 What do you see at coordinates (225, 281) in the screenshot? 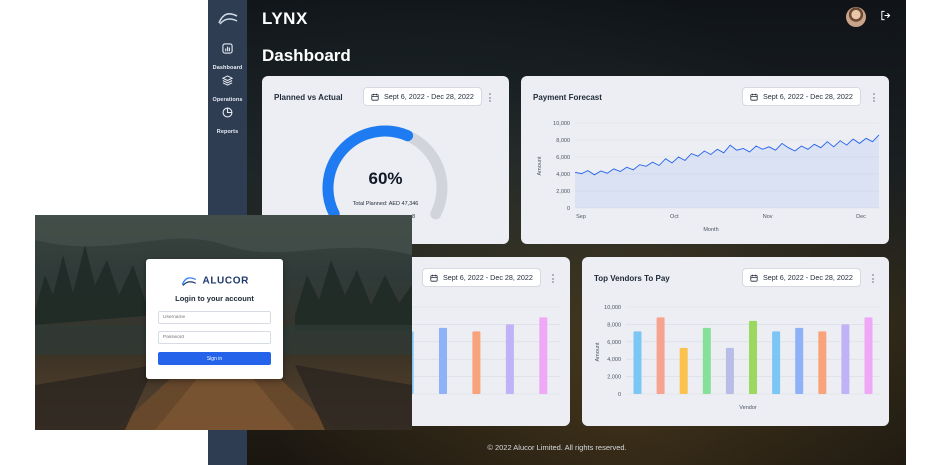
I see `login-logo-text: ALUCOR` at bounding box center [225, 281].